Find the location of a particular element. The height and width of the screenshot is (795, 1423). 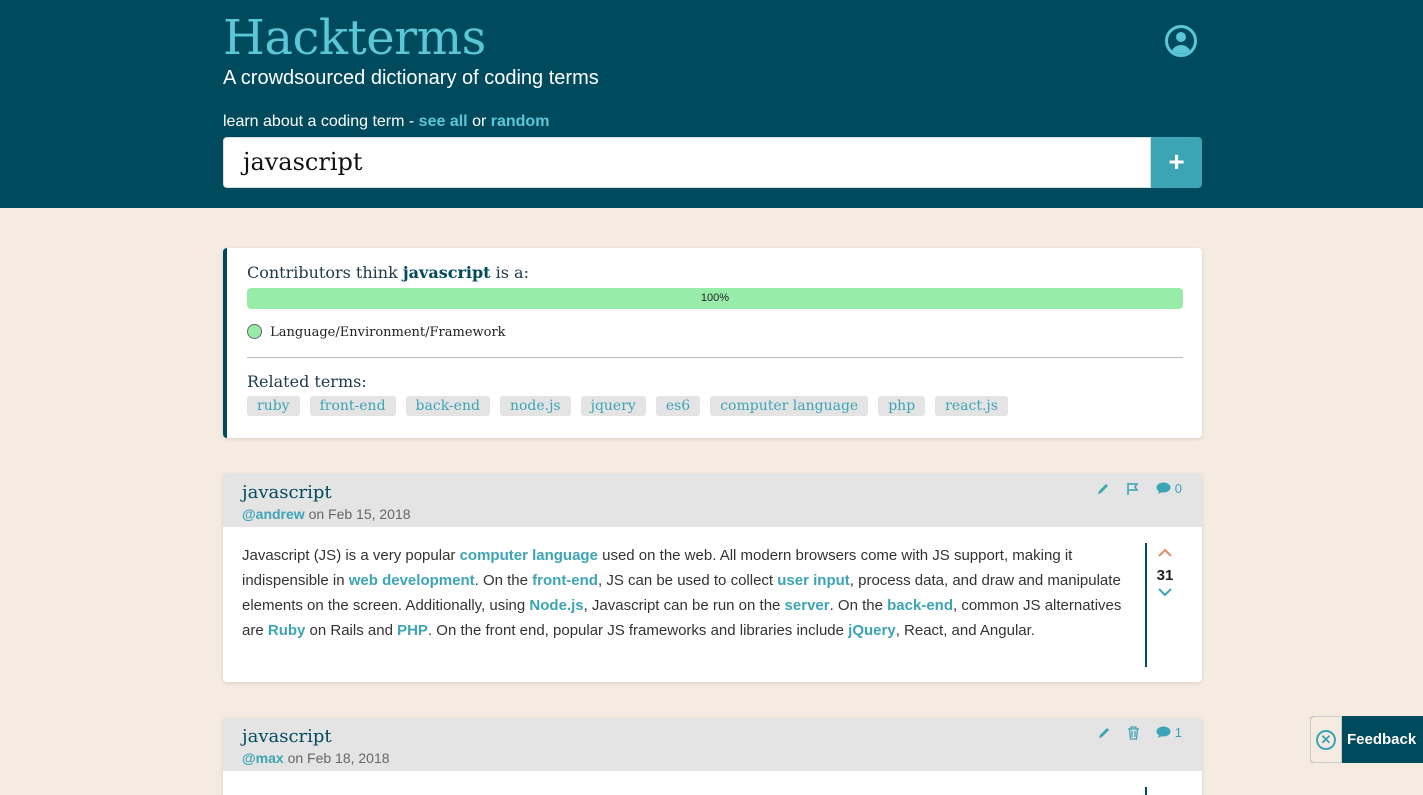

learn-prefix: learn about a coding term - is located at coordinates (319, 121).